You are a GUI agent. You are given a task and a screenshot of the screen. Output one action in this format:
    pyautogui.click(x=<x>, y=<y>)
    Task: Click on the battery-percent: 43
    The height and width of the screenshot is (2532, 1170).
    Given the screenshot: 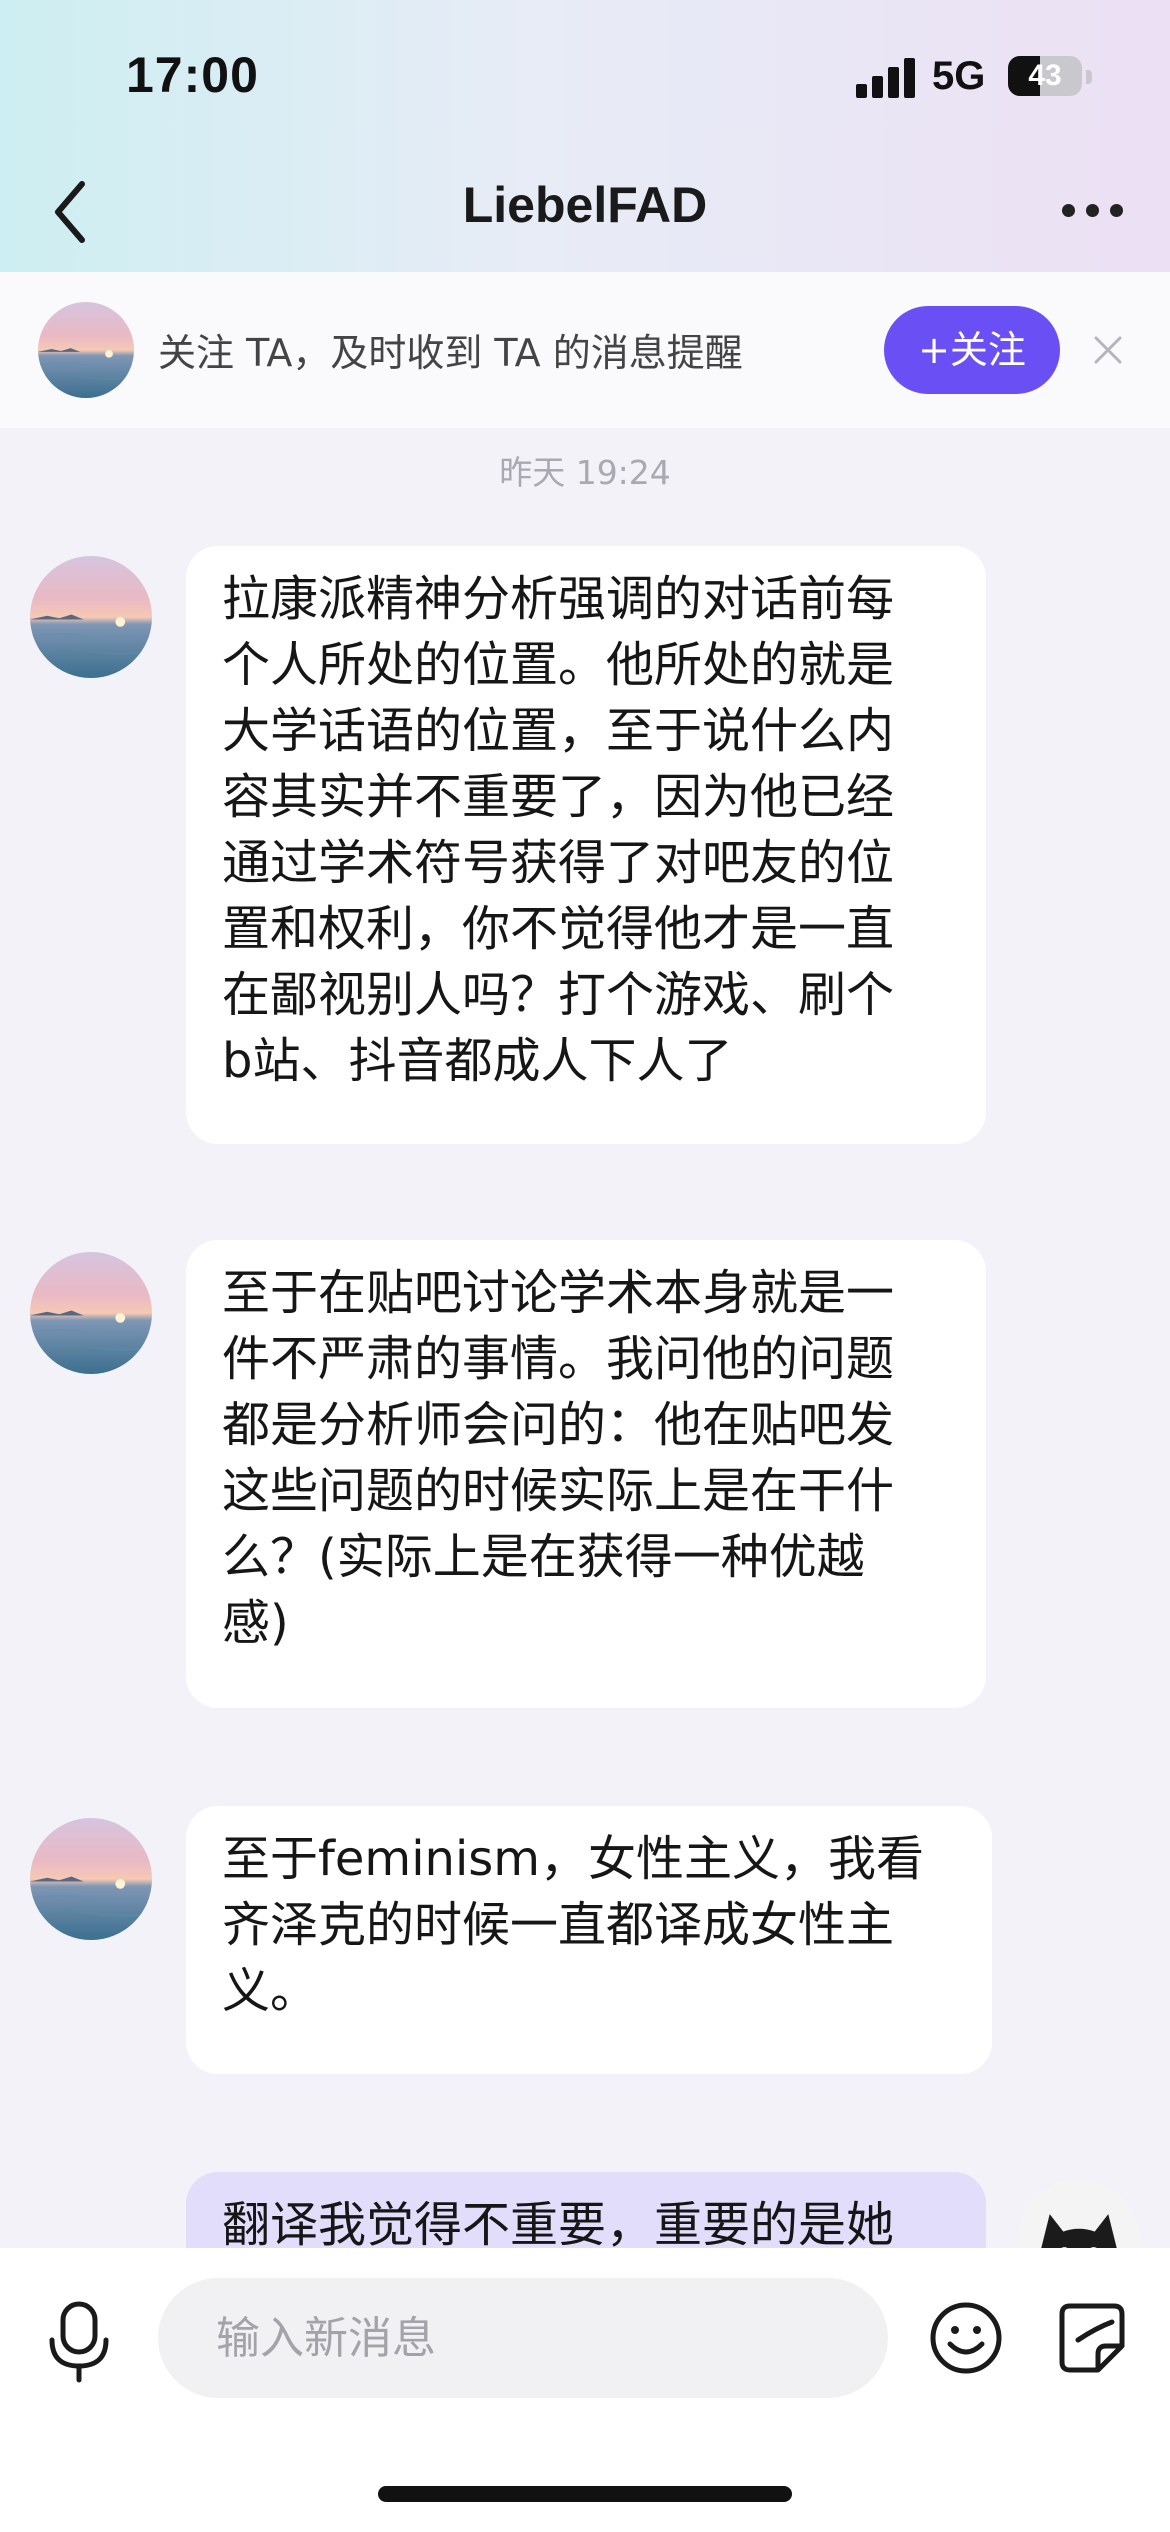 What is the action you would take?
    pyautogui.click(x=1045, y=75)
    